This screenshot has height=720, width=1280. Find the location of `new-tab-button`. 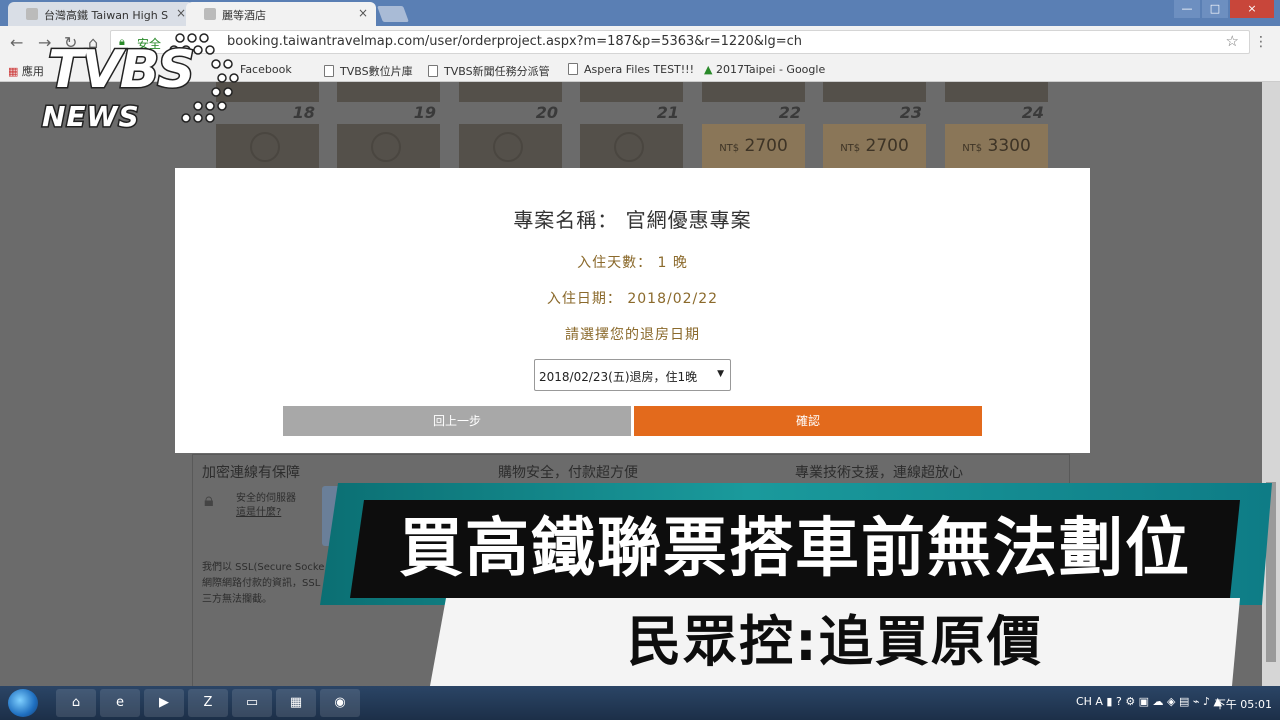

new-tab-button is located at coordinates (393, 14).